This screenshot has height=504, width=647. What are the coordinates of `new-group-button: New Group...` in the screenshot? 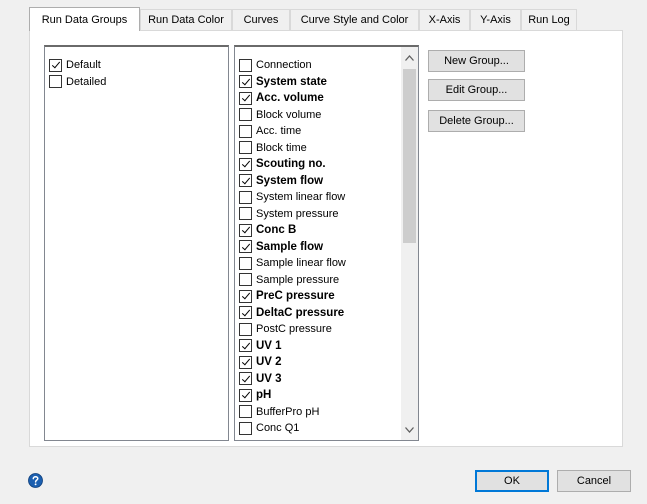 It's located at (476, 61).